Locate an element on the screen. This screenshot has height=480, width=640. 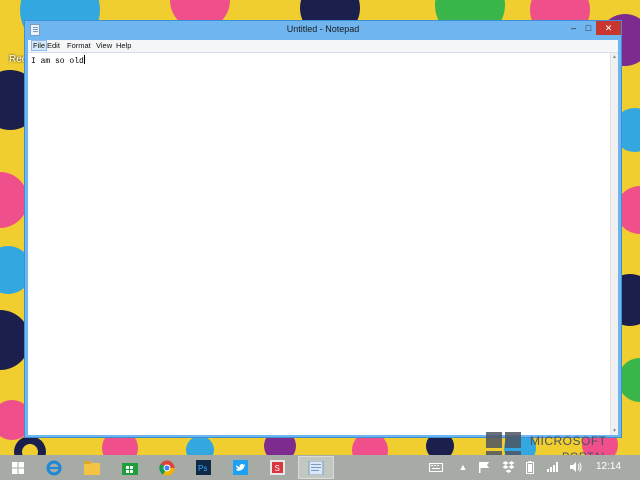
file-explorer-icon is located at coordinates (91, 467).